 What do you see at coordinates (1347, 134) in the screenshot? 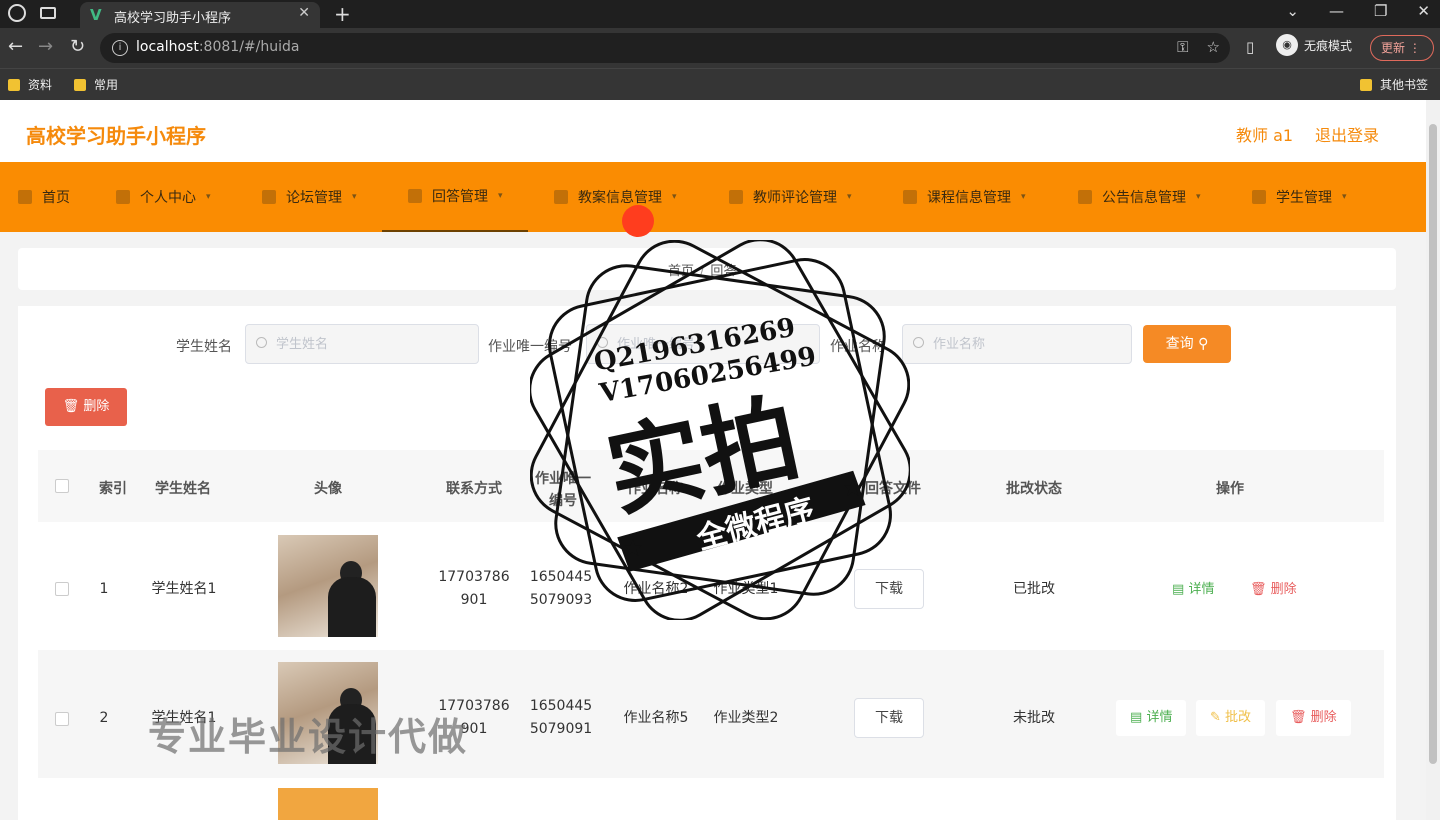
I see `logout-link: 退出登录` at bounding box center [1347, 134].